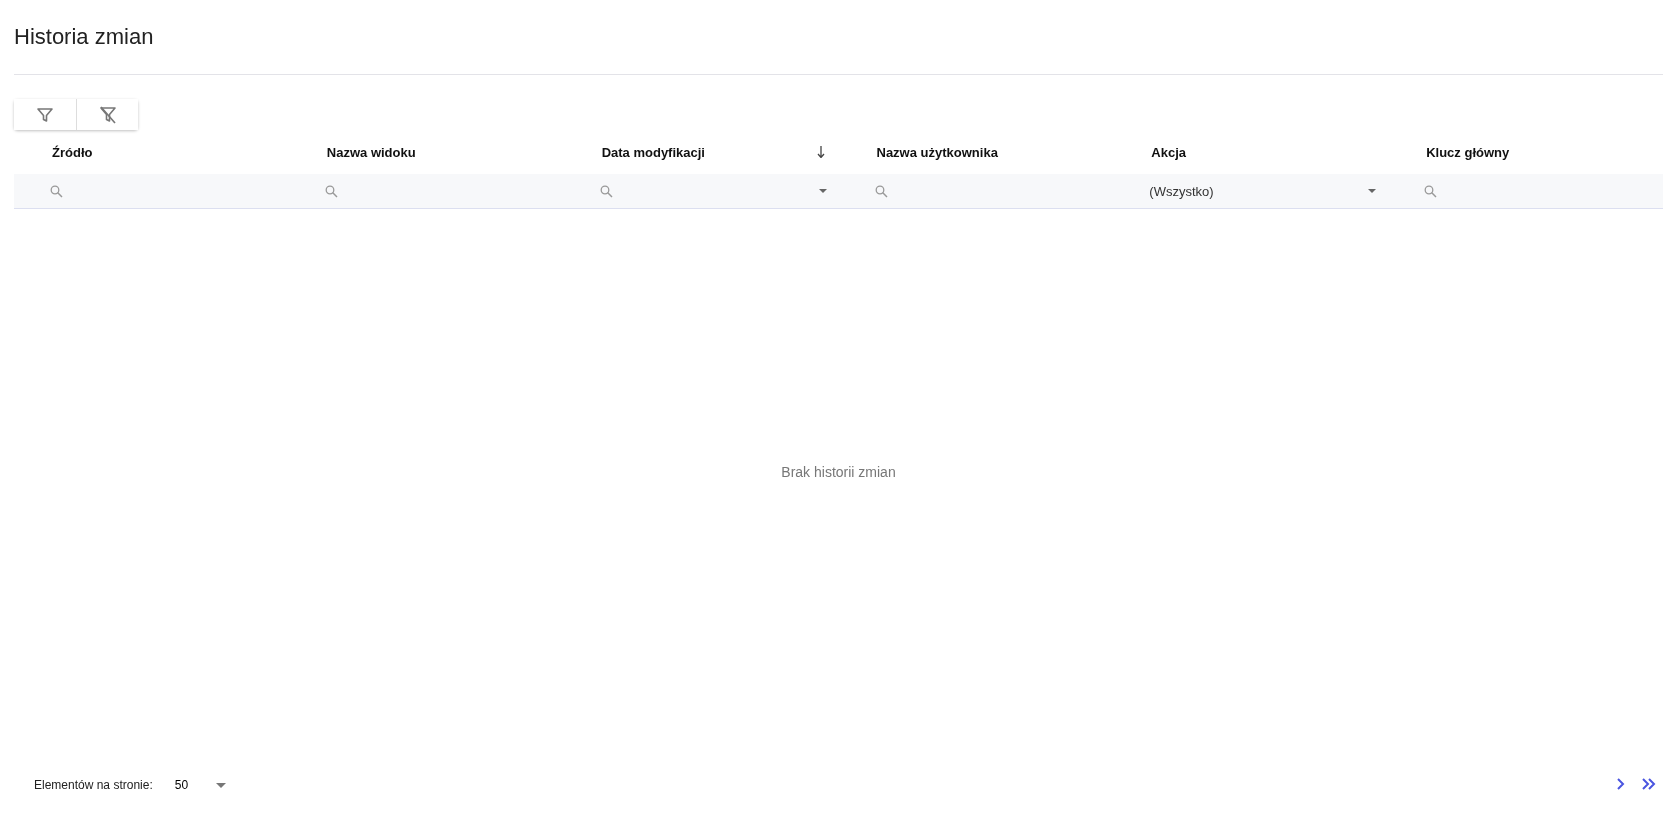 This screenshot has width=1677, height=815. I want to click on clear-filter-button, so click(107, 114).